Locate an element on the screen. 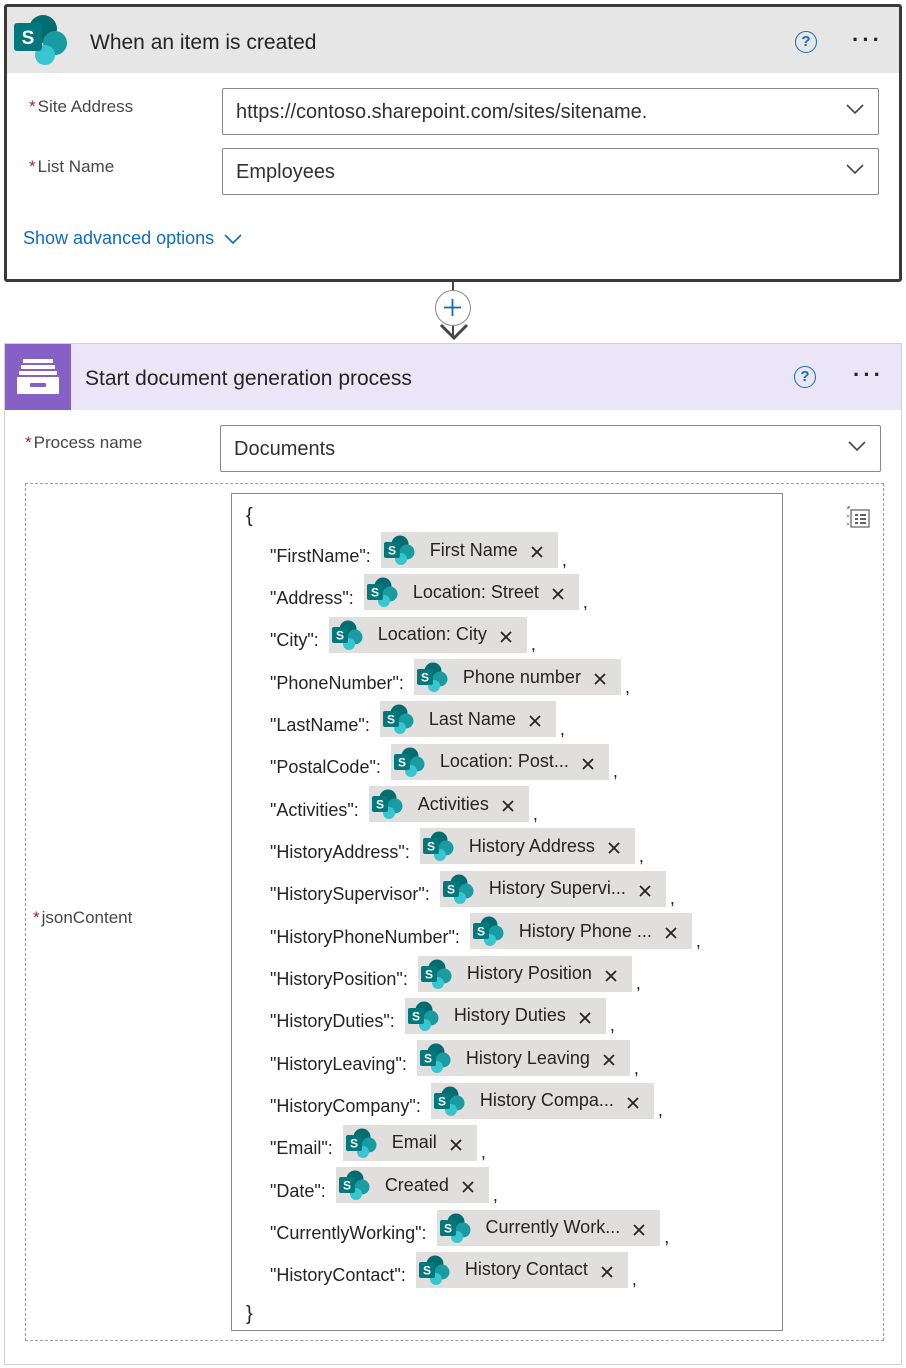  process-name-dropdown: Documents is located at coordinates (550, 448).